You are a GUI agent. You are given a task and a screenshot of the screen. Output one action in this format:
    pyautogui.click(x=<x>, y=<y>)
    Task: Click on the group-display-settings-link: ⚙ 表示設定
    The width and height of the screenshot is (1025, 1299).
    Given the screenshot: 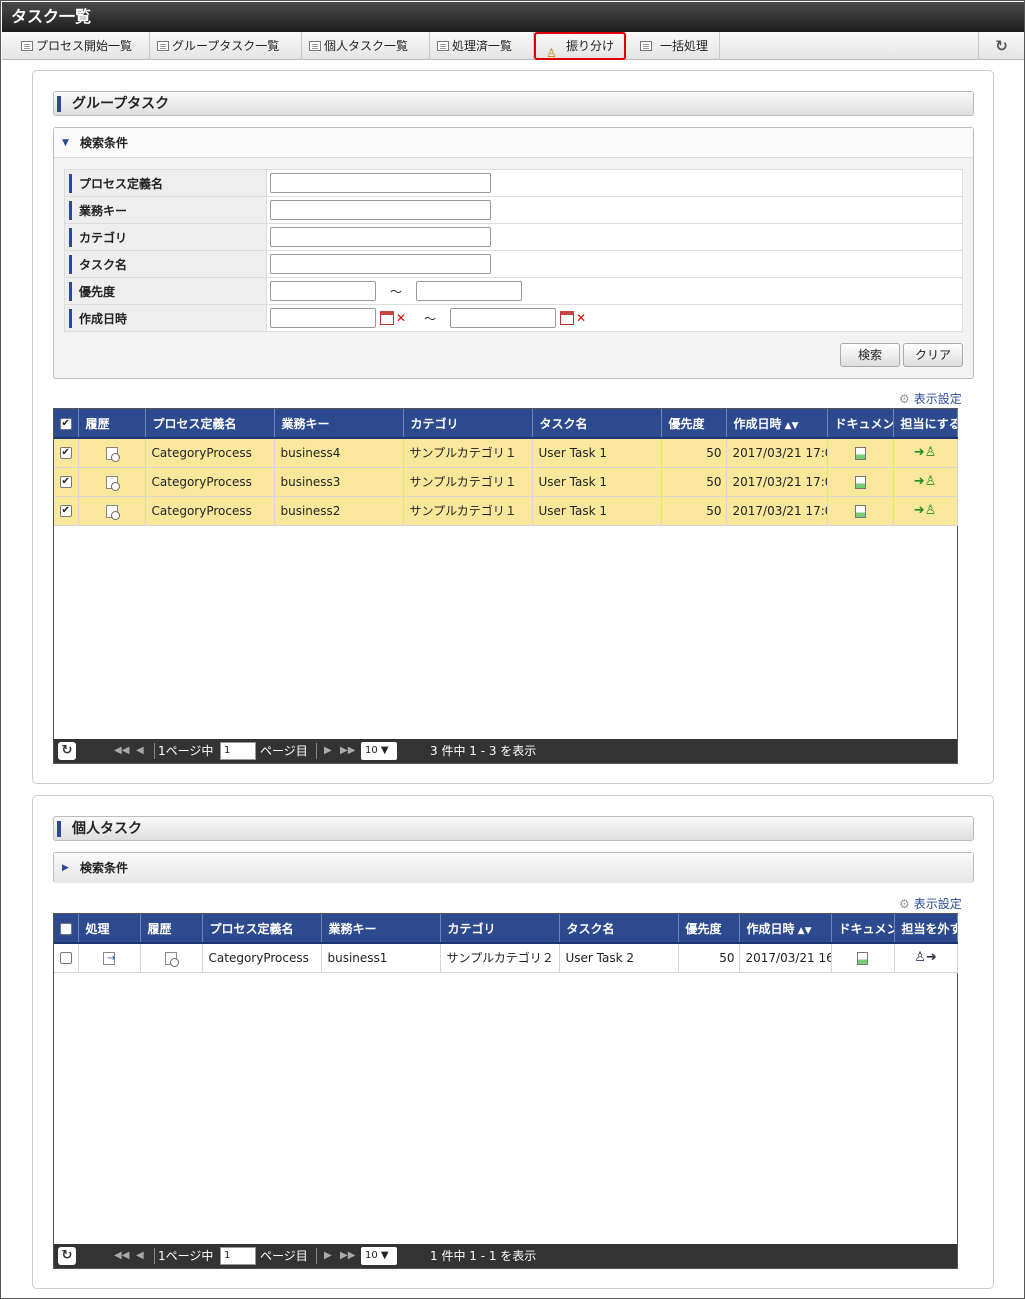 What is the action you would take?
    pyautogui.click(x=930, y=398)
    